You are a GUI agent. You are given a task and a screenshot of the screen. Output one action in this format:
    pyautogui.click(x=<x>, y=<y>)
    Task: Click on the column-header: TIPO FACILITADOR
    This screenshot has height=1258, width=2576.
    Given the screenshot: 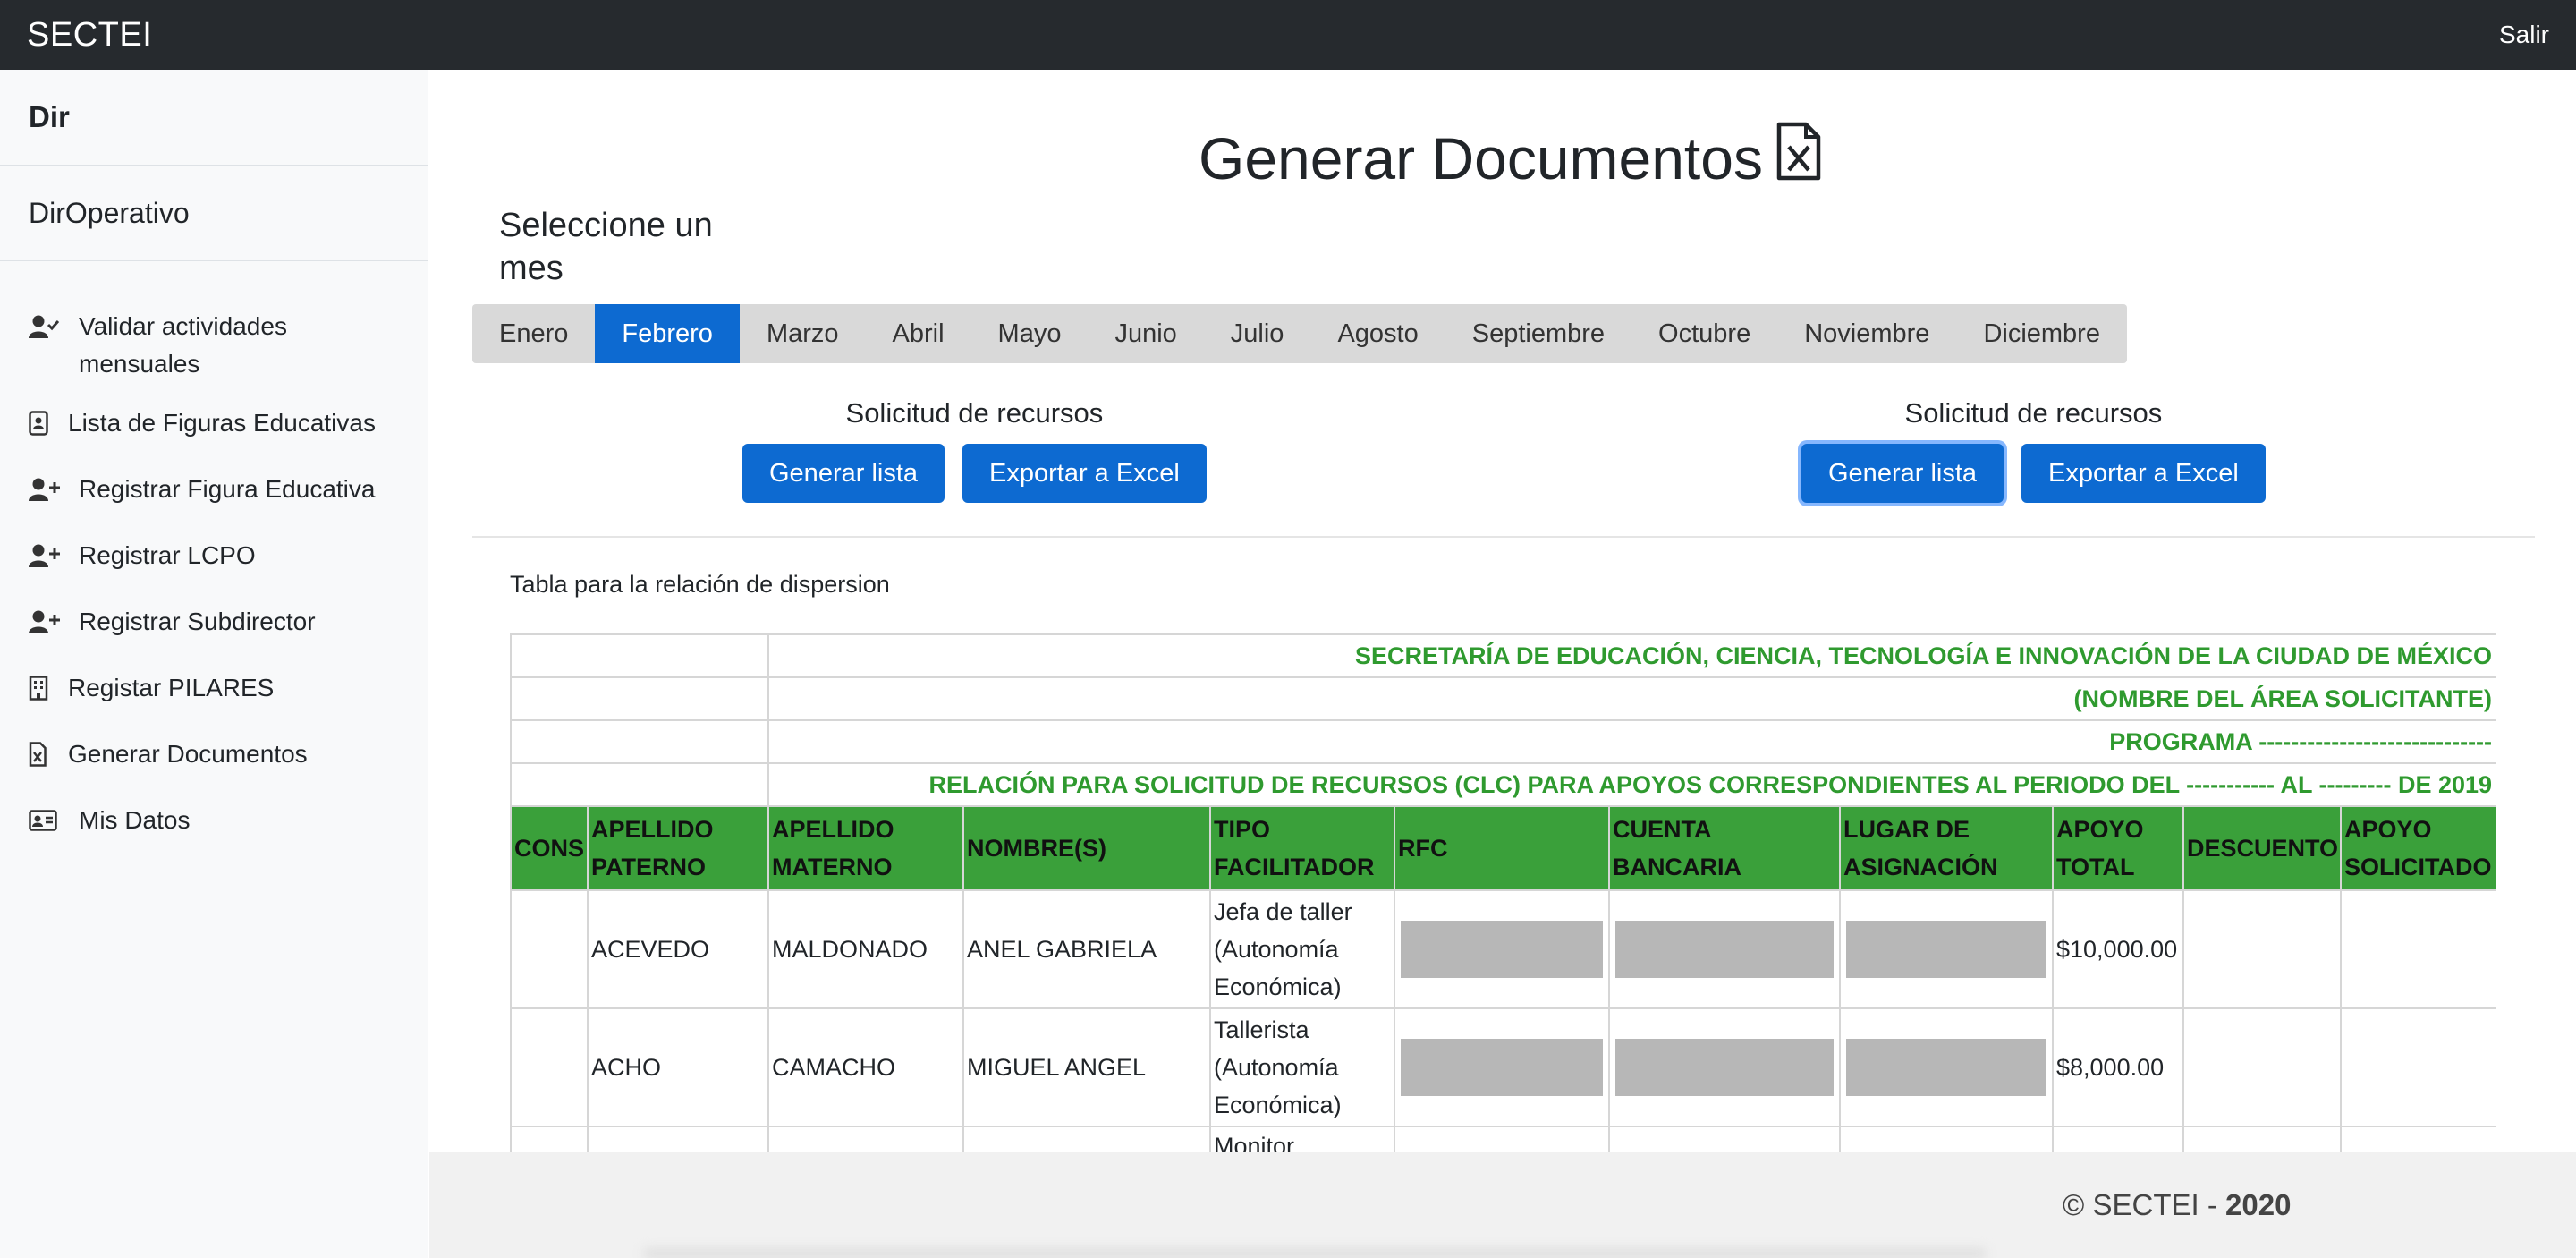 What is the action you would take?
    pyautogui.click(x=1302, y=848)
    